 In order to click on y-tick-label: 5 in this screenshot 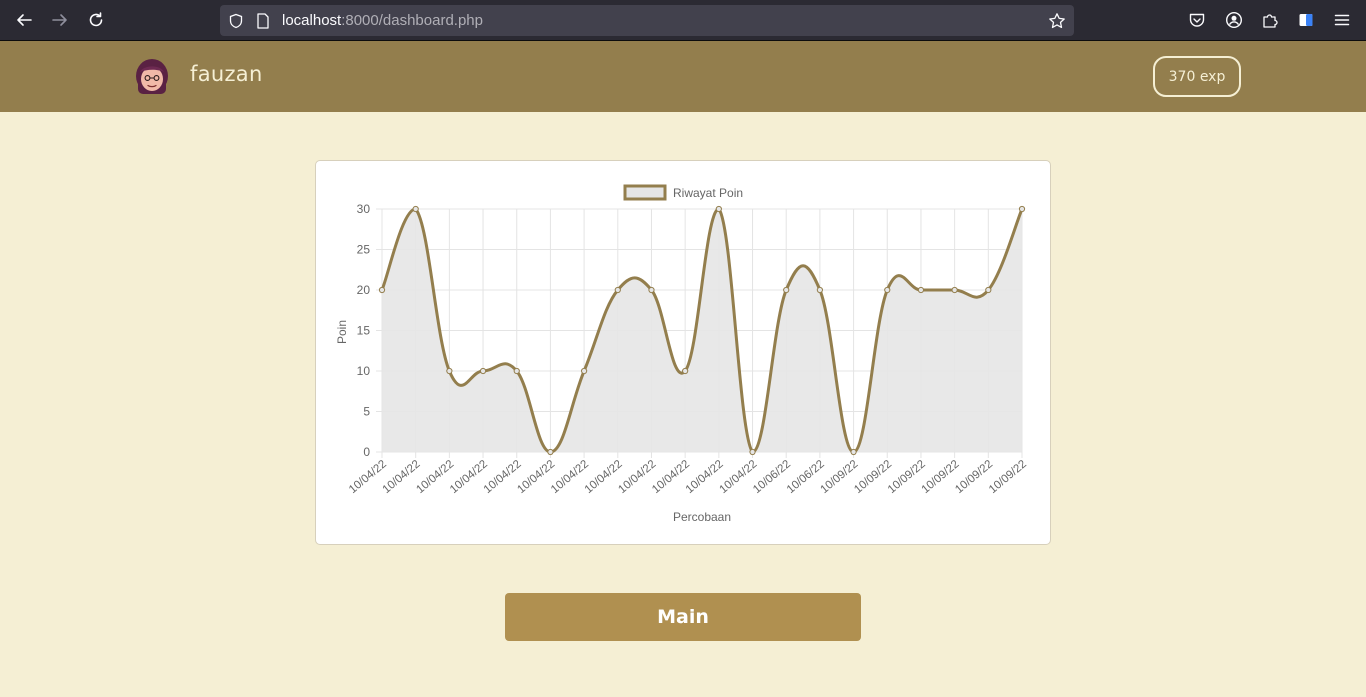, I will do `click(366, 412)`.